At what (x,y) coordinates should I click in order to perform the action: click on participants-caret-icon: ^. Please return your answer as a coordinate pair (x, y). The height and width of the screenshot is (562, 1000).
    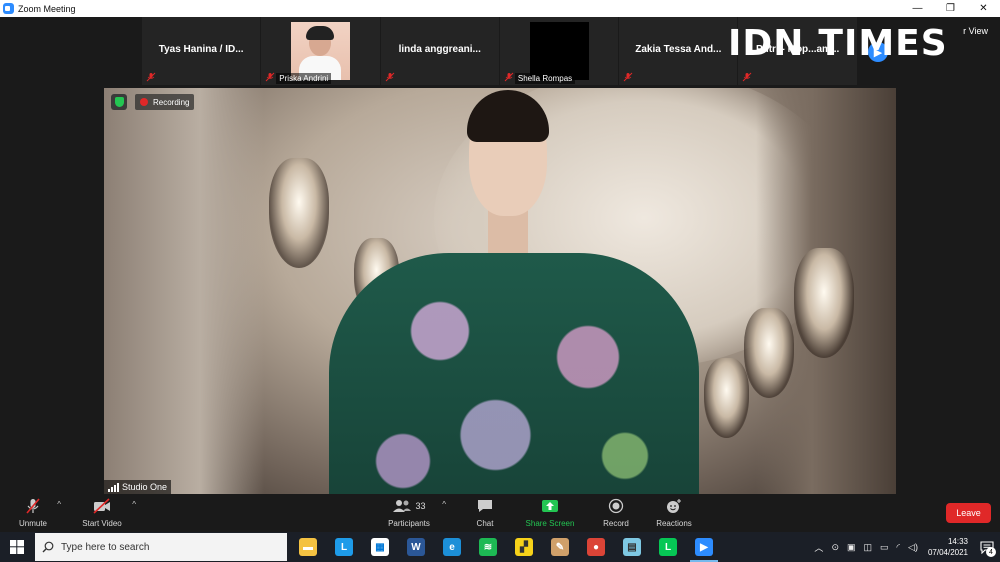
    Looking at the image, I should click on (444, 504).